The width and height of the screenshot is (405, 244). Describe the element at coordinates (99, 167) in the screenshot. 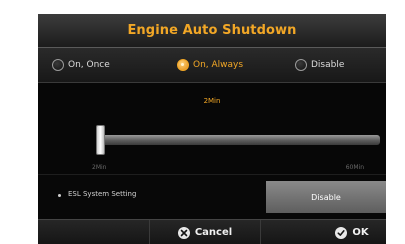

I see `slider-min-label: 2Min` at that location.